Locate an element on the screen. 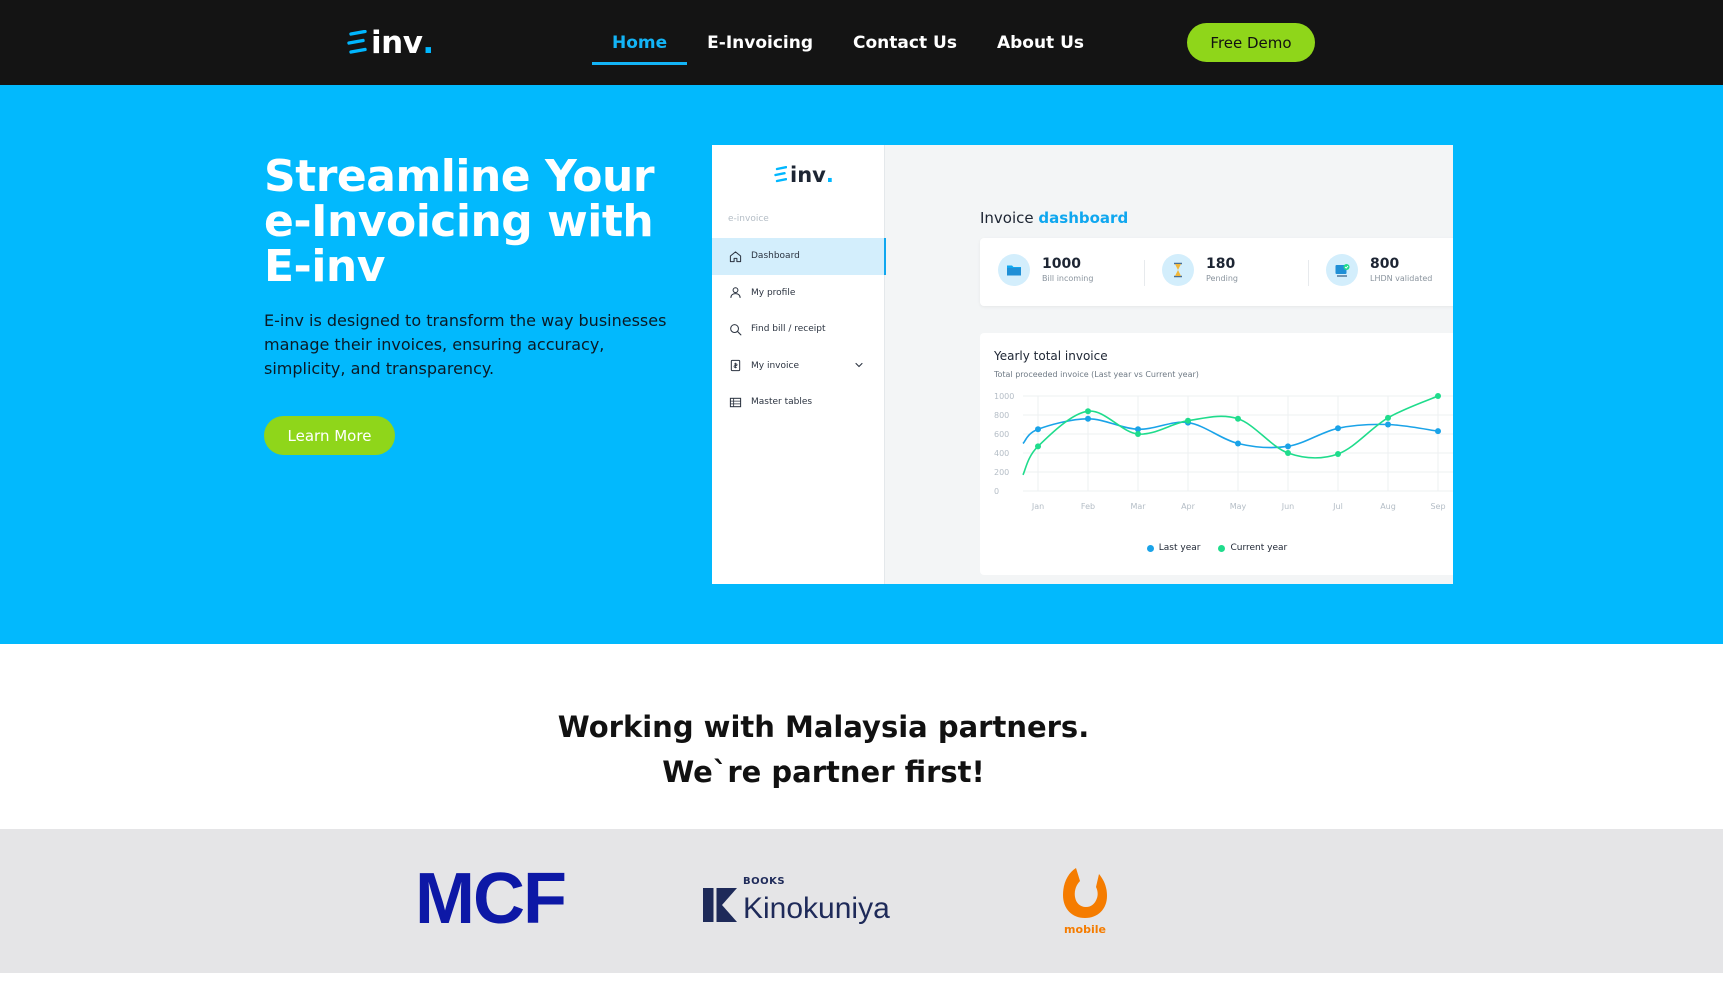 This screenshot has height=993, width=1723. partner-logo-kinokuniya: BOOKS Kinokuniya is located at coordinates (796, 902).